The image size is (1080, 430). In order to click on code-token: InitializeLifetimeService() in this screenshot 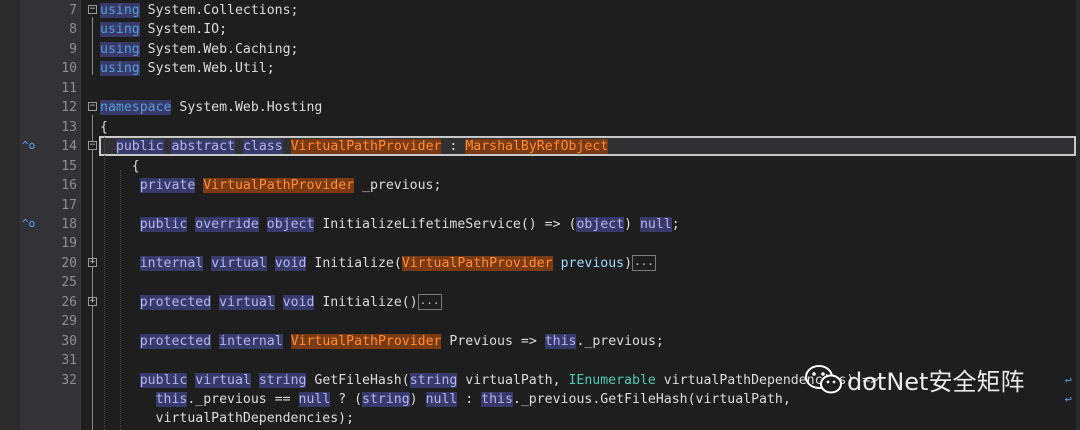, I will do `click(429, 224)`.